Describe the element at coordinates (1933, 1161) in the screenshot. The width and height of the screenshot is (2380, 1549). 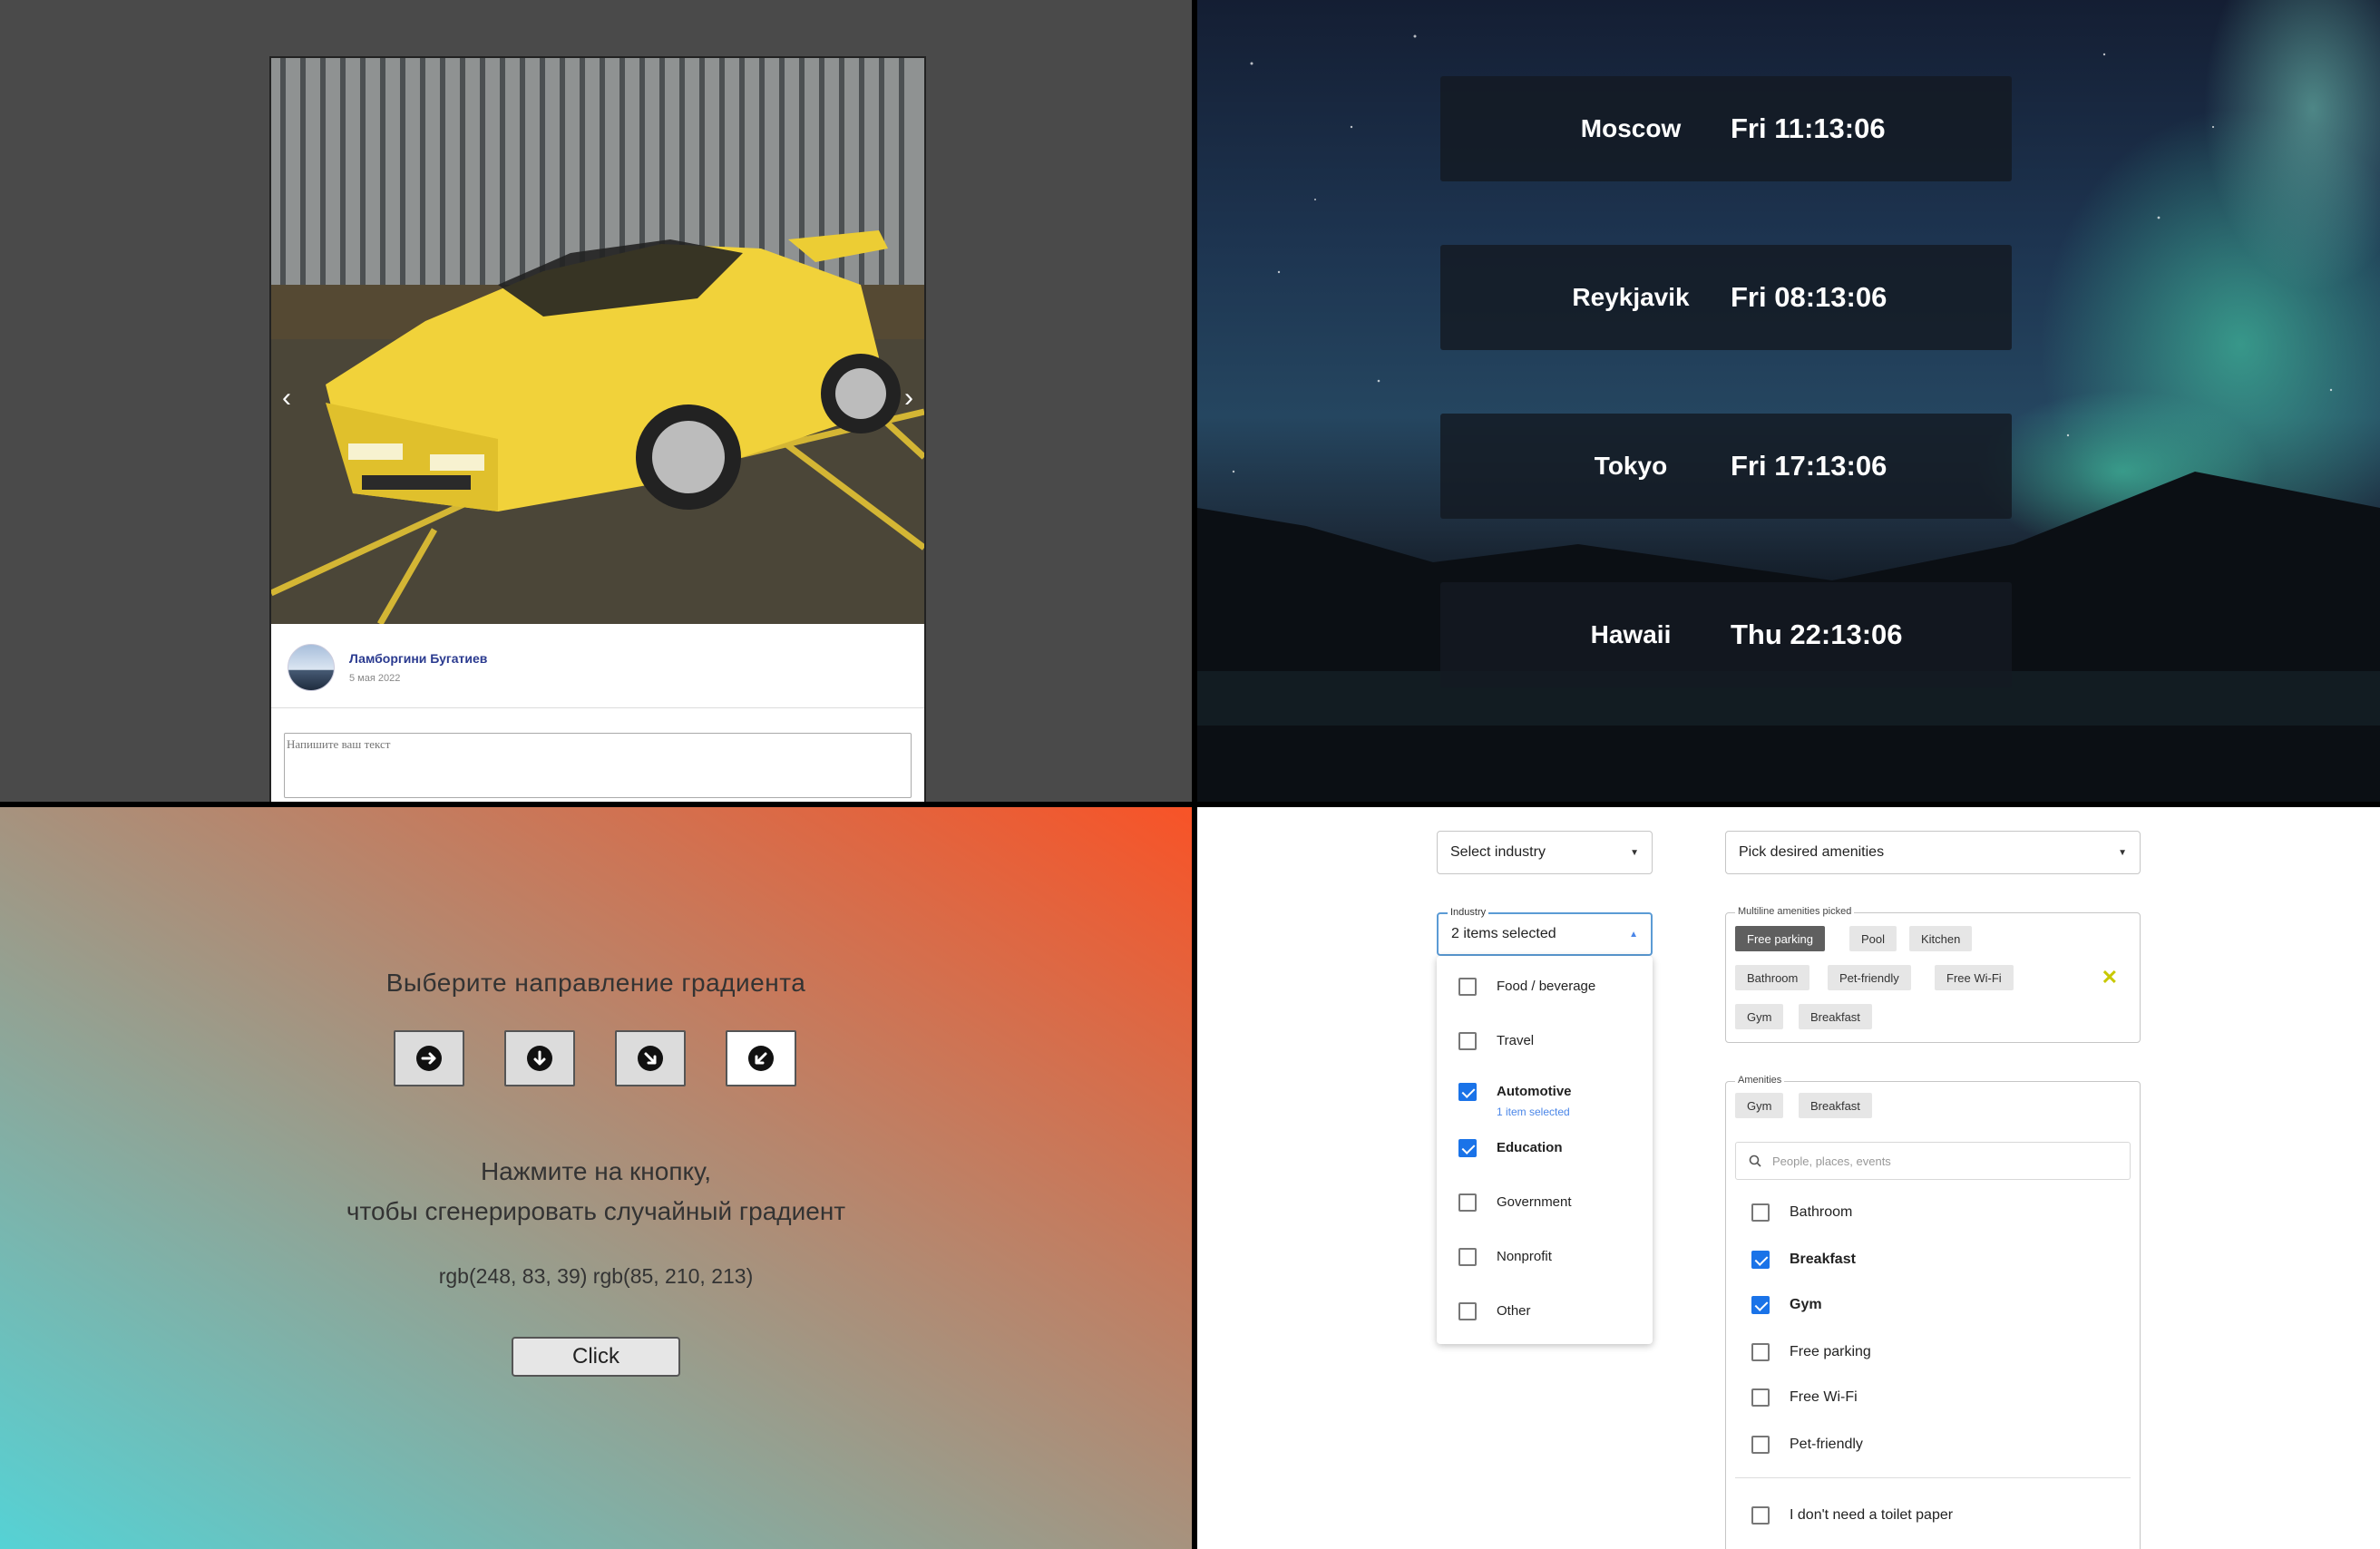
I see `search-input: People, places, events` at that location.